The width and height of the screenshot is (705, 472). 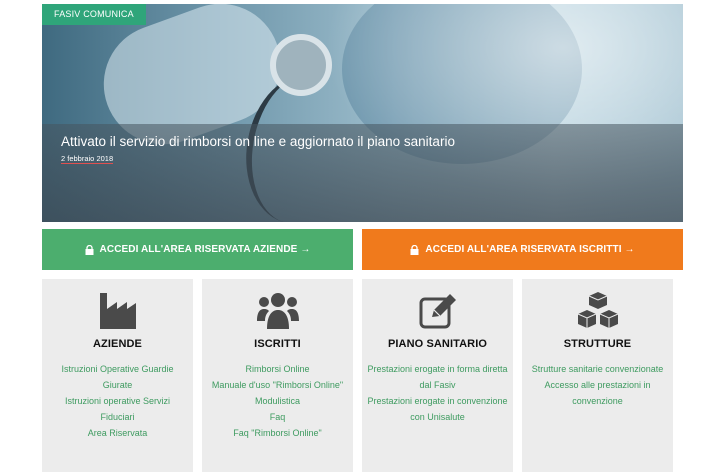 I want to click on link-istruzioni-guardie: Istruzioni Operative Guardie Giurate, so click(x=117, y=377).